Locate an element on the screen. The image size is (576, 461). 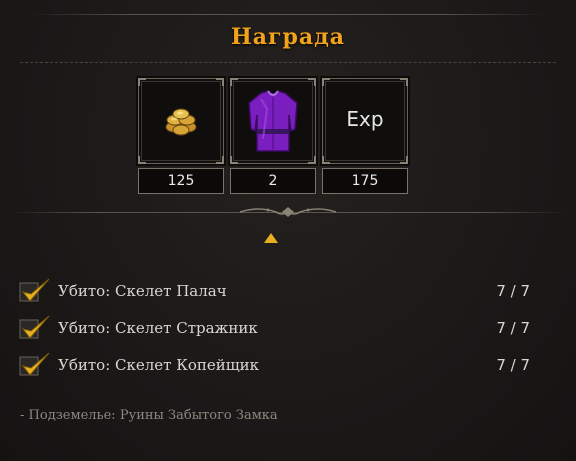
exp-icon: Exp is located at coordinates (365, 119).